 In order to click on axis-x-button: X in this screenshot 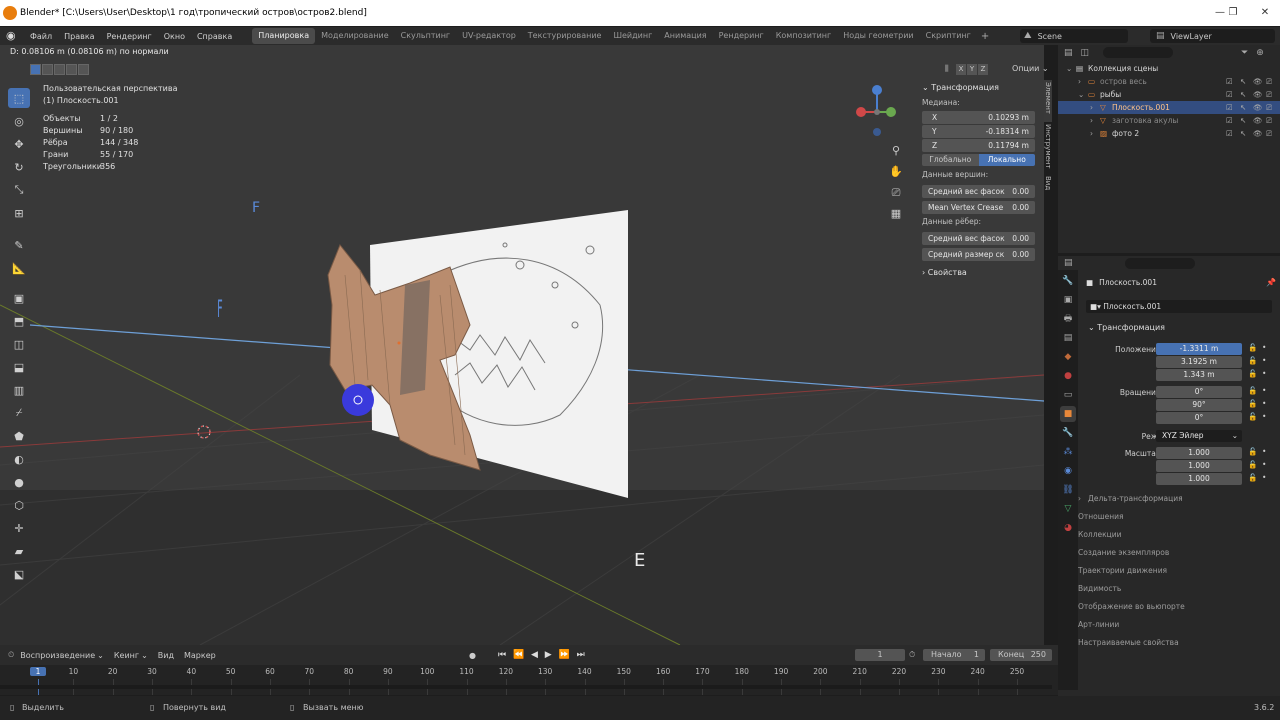, I will do `click(961, 69)`.